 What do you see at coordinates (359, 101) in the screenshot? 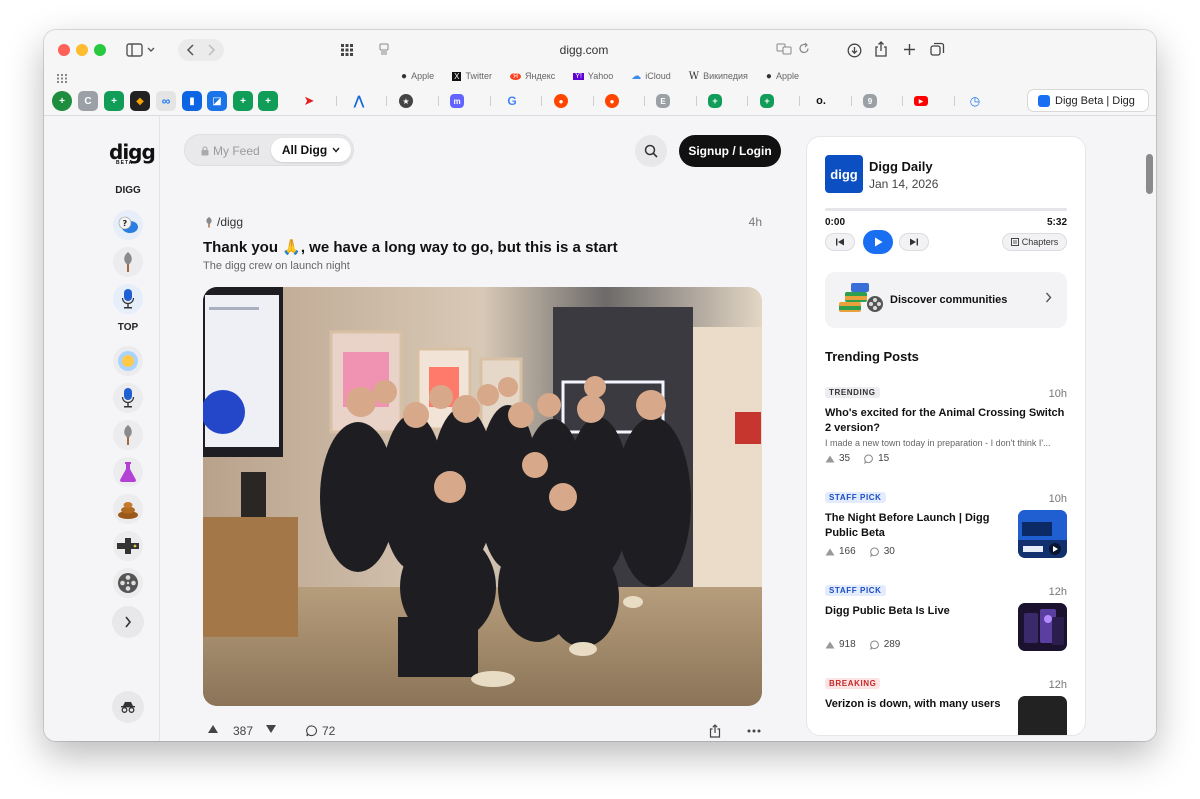
I see `tab-atlassian-icon: ⋀` at bounding box center [359, 101].